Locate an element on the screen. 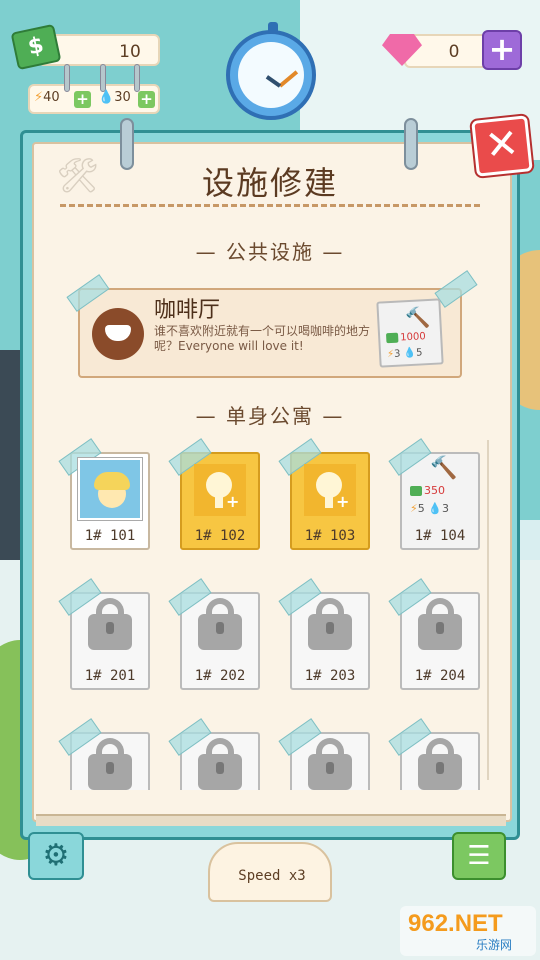 The height and width of the screenshot is (960, 540). room-card: 1# 201 is located at coordinates (104, 634).